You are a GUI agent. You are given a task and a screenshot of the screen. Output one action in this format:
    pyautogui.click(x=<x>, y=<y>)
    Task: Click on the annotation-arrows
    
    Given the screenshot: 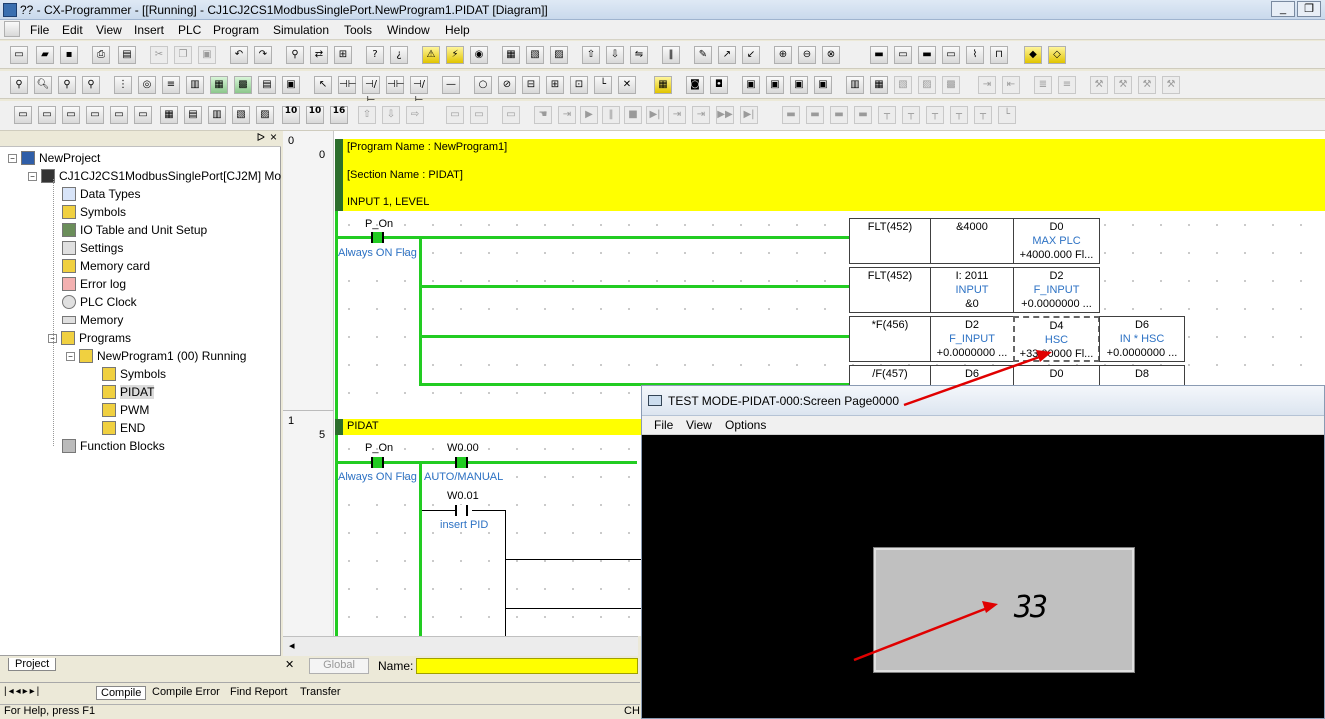 What is the action you would take?
    pyautogui.click(x=952, y=506)
    